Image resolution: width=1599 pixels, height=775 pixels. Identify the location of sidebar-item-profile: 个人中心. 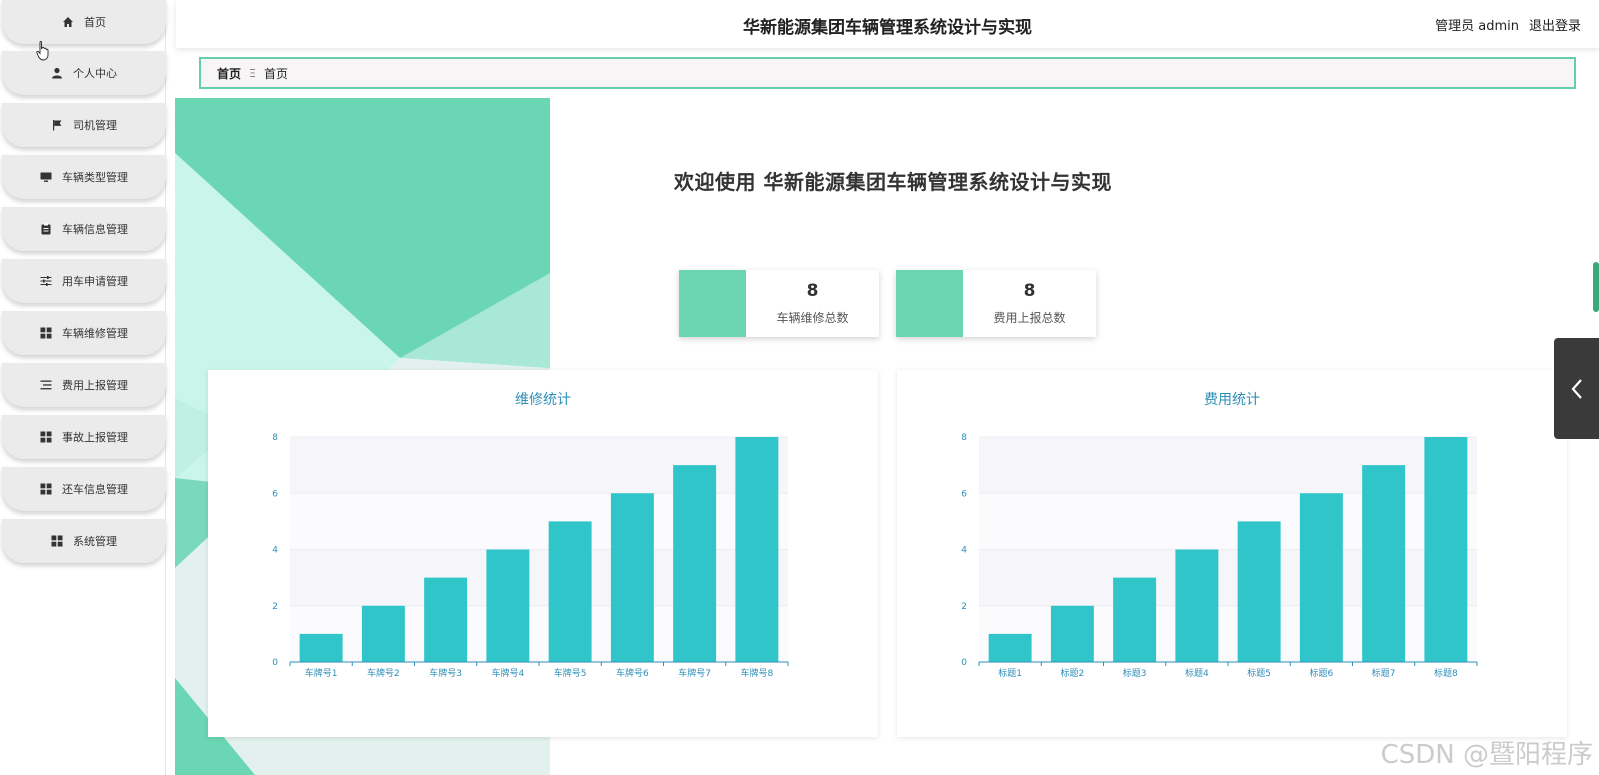
(84, 73).